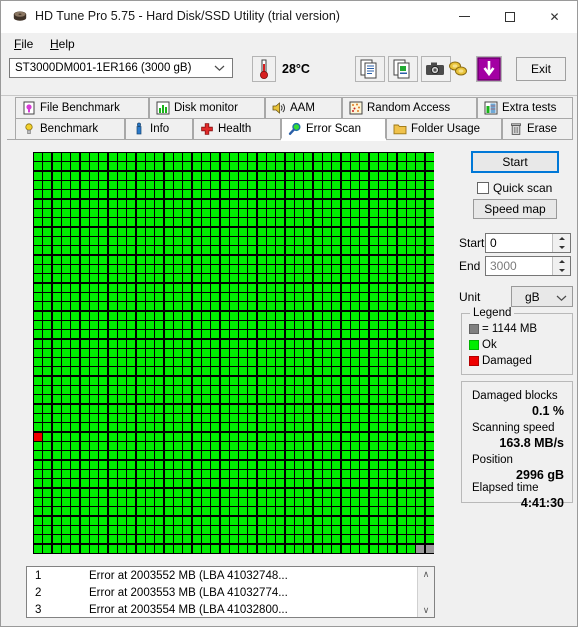 Image resolution: width=578 pixels, height=627 pixels. What do you see at coordinates (207, 107) in the screenshot?
I see `tab-disk-monitor: Disk monitor` at bounding box center [207, 107].